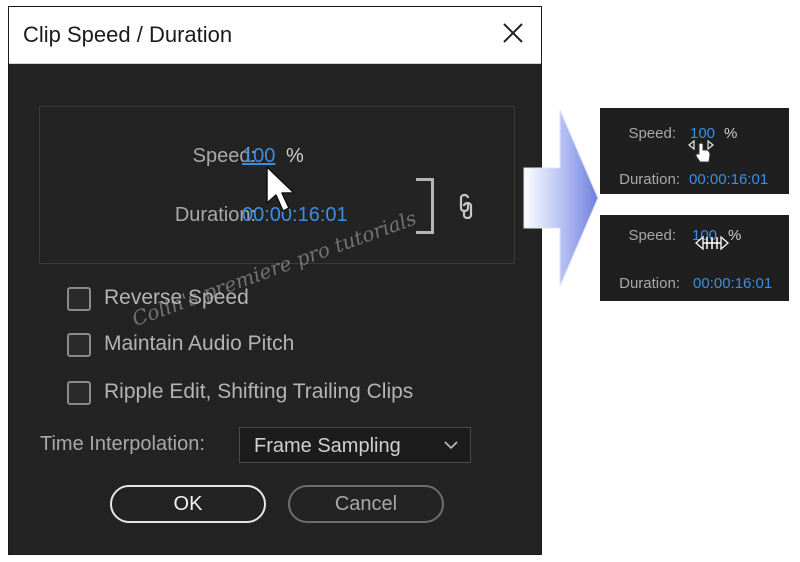  Describe the element at coordinates (188, 504) in the screenshot. I see `ok-button: OK` at that location.